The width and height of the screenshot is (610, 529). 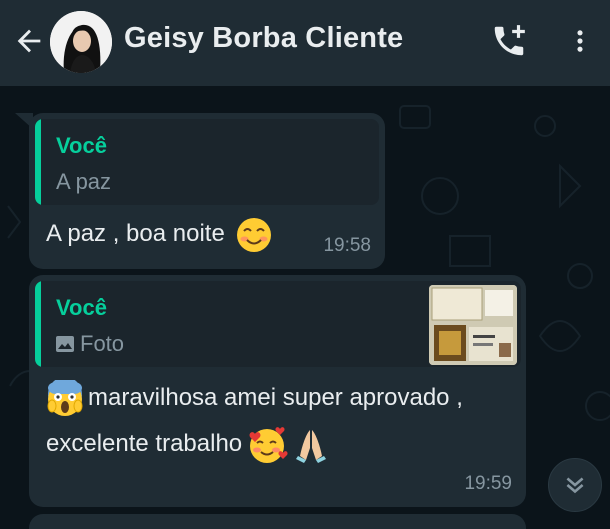 I want to click on smiling-blush-emoji, so click(x=254, y=234).